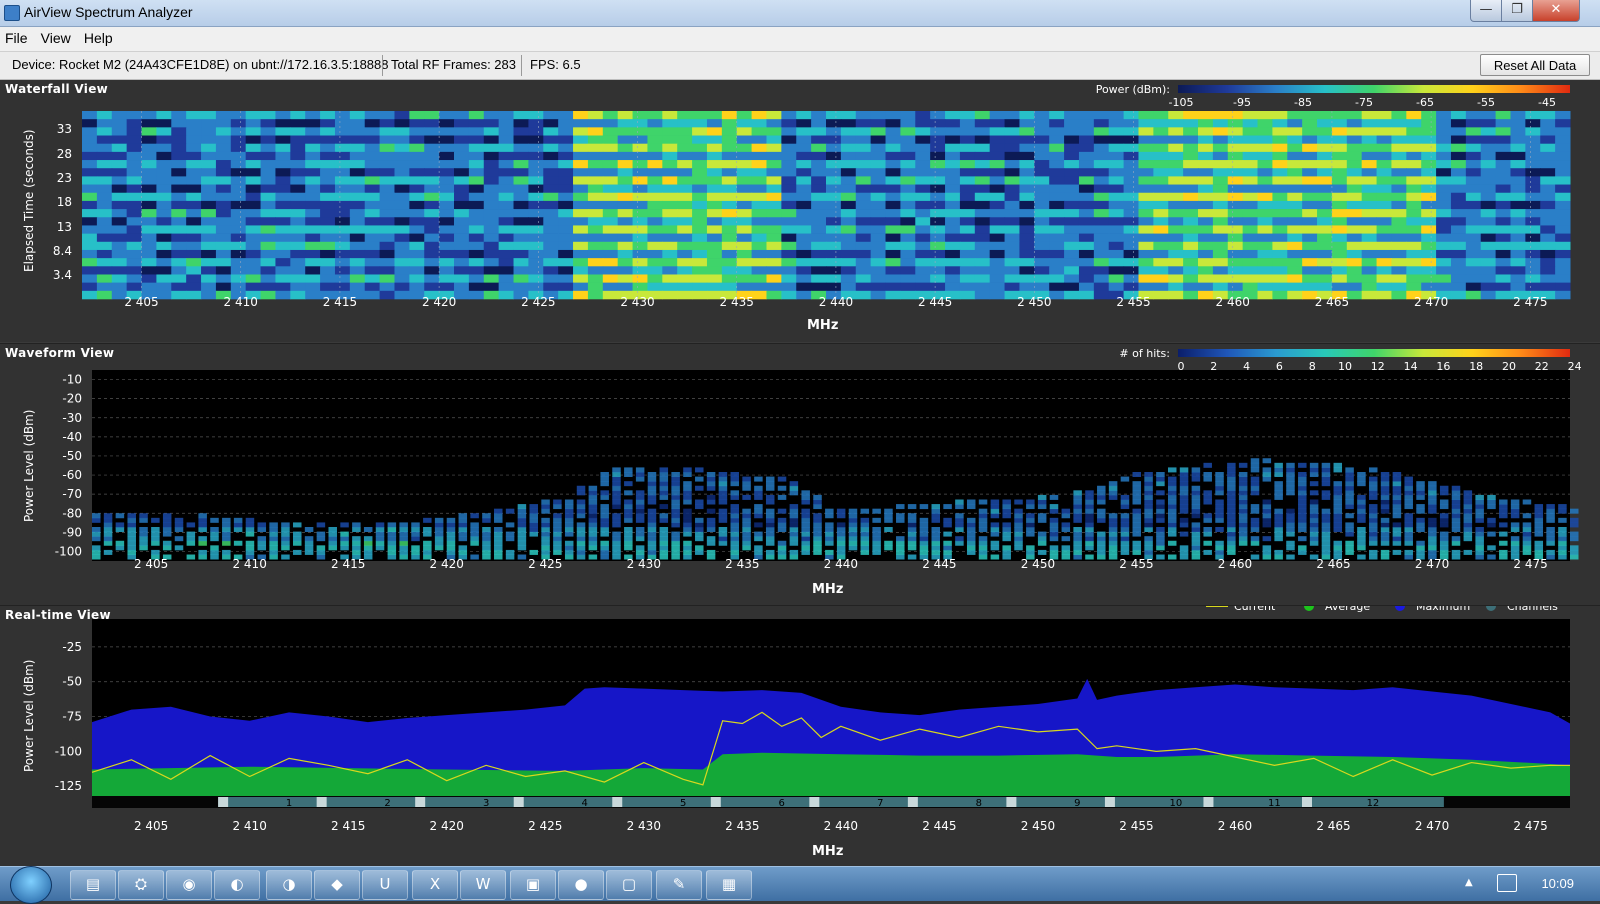  What do you see at coordinates (98, 38) in the screenshot?
I see `menu-help: Help` at bounding box center [98, 38].